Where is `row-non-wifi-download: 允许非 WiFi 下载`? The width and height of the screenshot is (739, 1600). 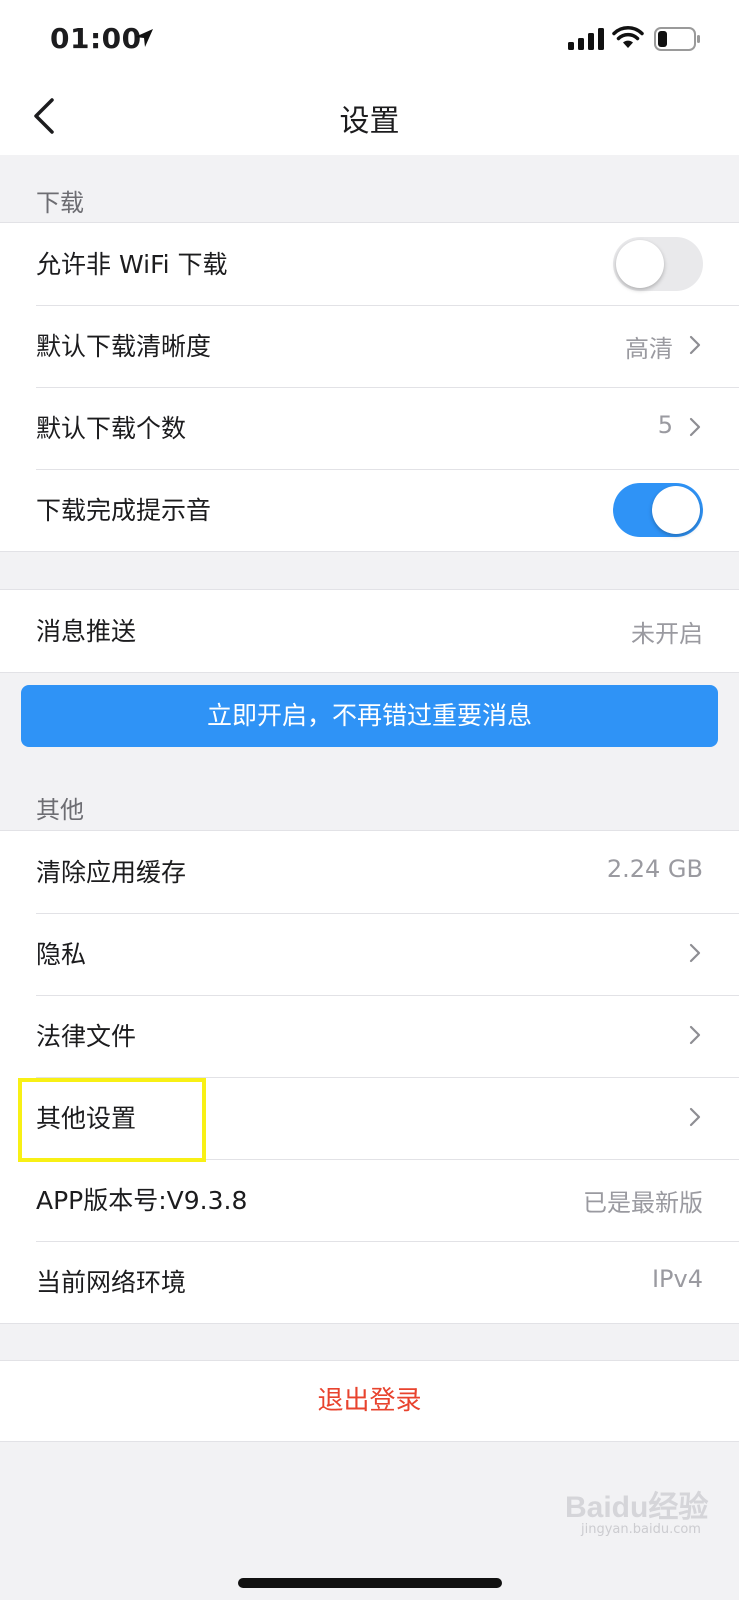 row-non-wifi-download: 允许非 WiFi 下载 is located at coordinates (369, 264).